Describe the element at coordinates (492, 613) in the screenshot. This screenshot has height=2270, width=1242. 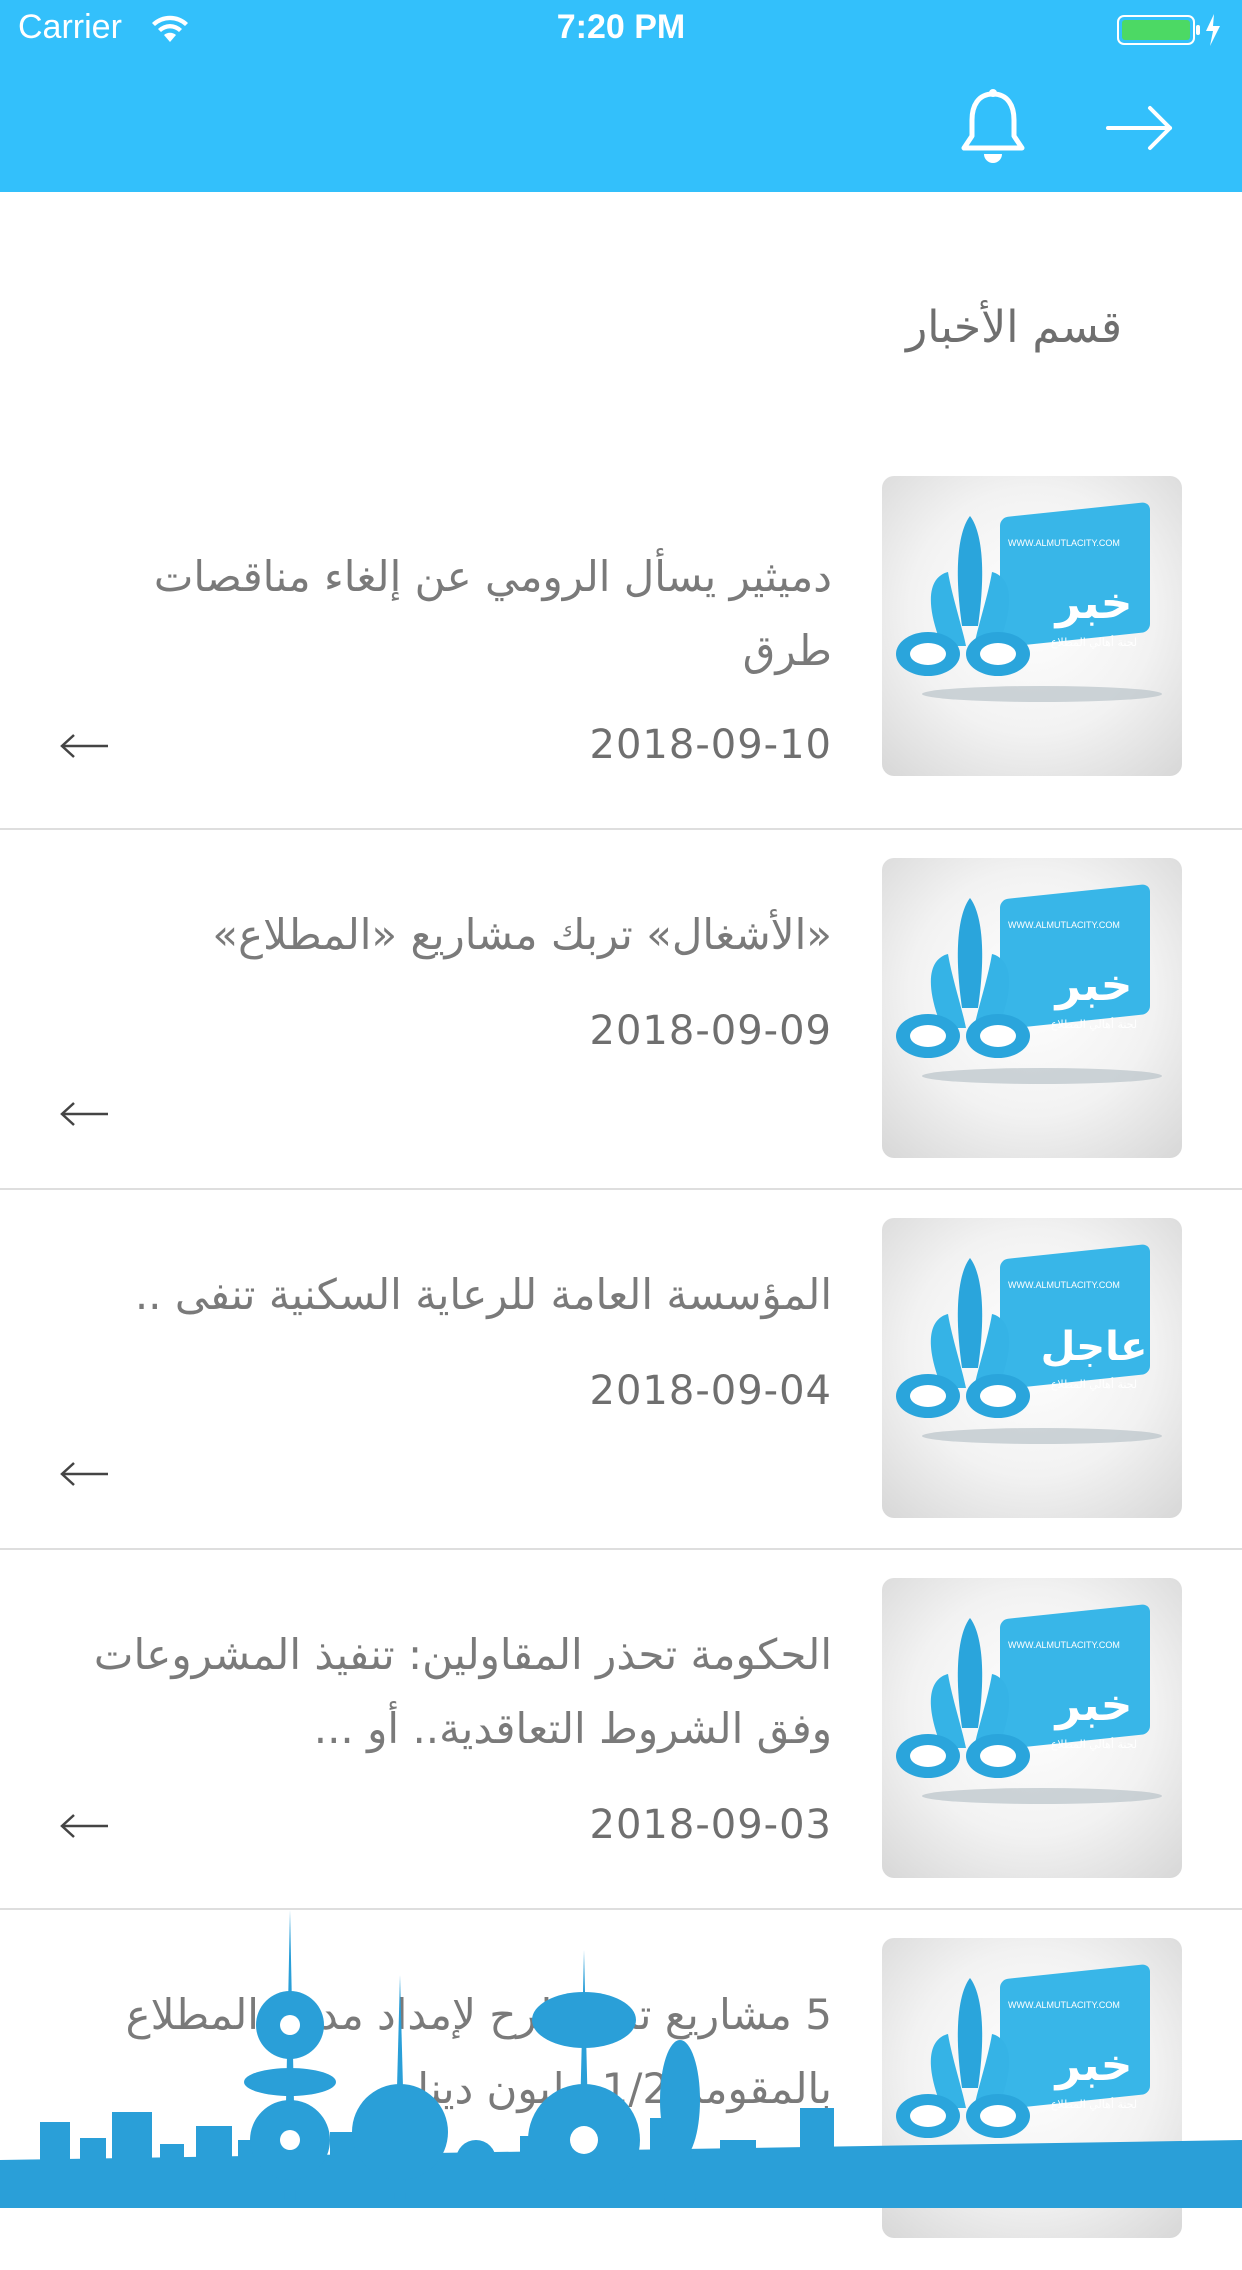
I see `news-title: دميثير يسأل الرومي عن إلغاء مناقصات طرق` at that location.